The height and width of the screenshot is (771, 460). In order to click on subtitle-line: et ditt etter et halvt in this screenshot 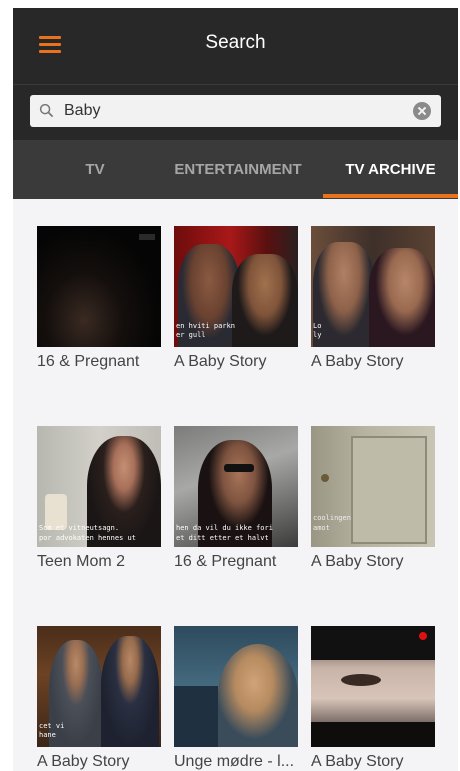, I will do `click(222, 538)`.